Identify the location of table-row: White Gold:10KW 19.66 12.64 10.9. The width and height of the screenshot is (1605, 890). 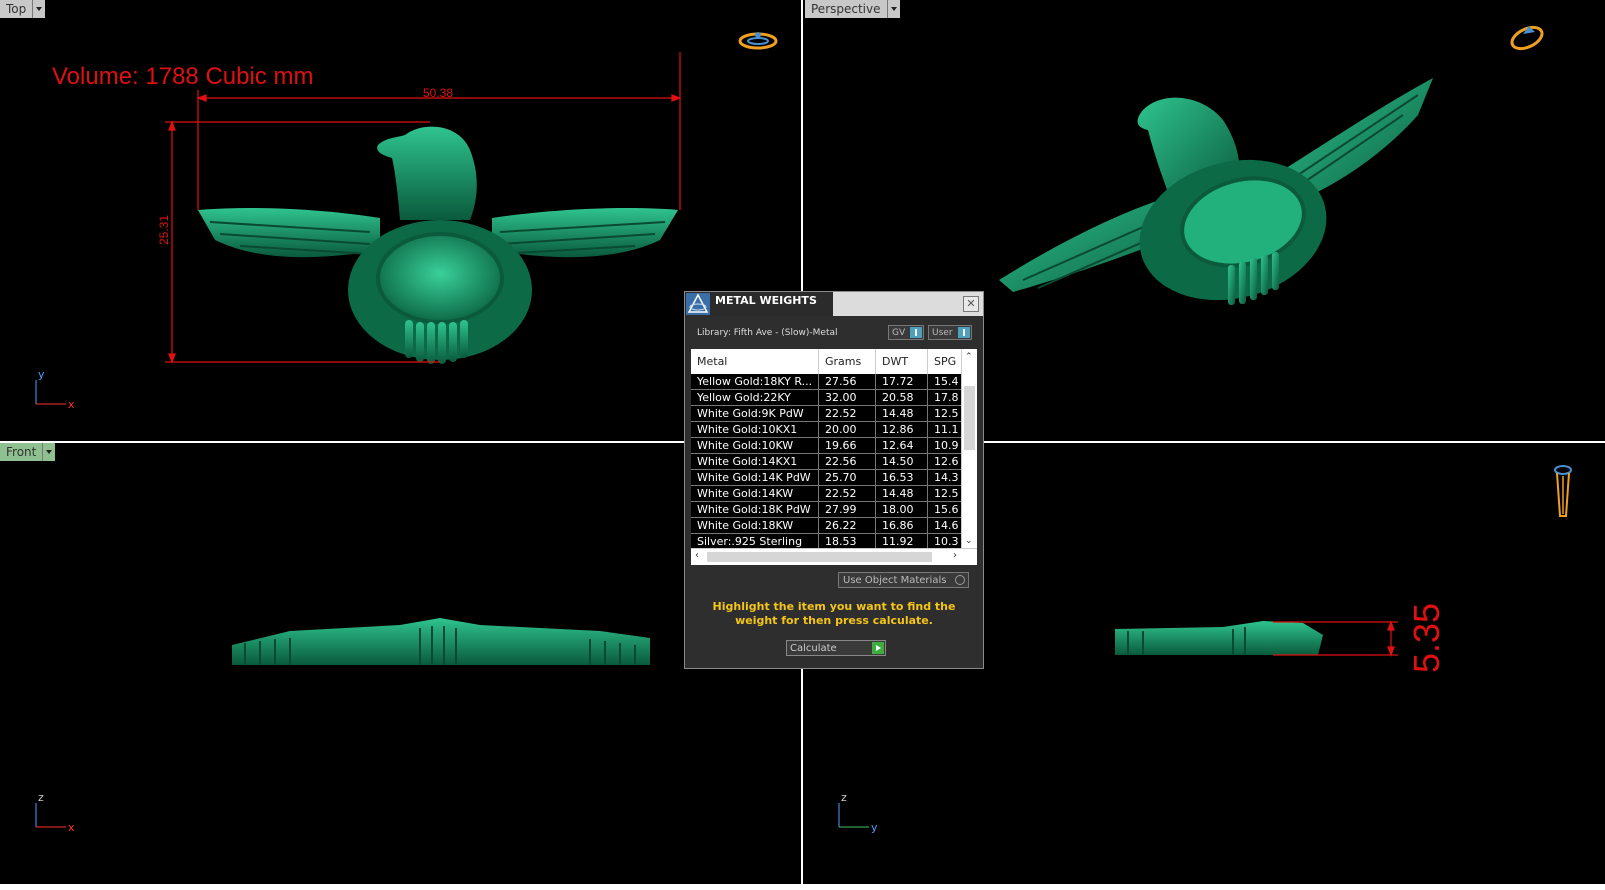
(826, 446).